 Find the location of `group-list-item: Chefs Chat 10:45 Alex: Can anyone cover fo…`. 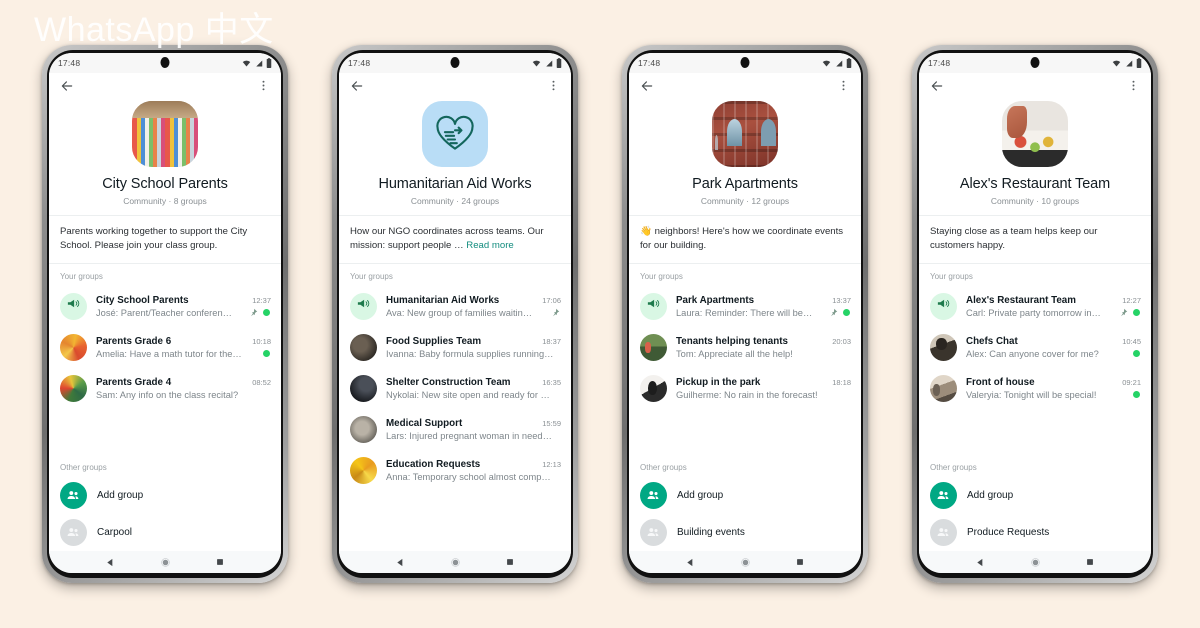

group-list-item: Chefs Chat 10:45 Alex: Can anyone cover fo… is located at coordinates (1035, 347).